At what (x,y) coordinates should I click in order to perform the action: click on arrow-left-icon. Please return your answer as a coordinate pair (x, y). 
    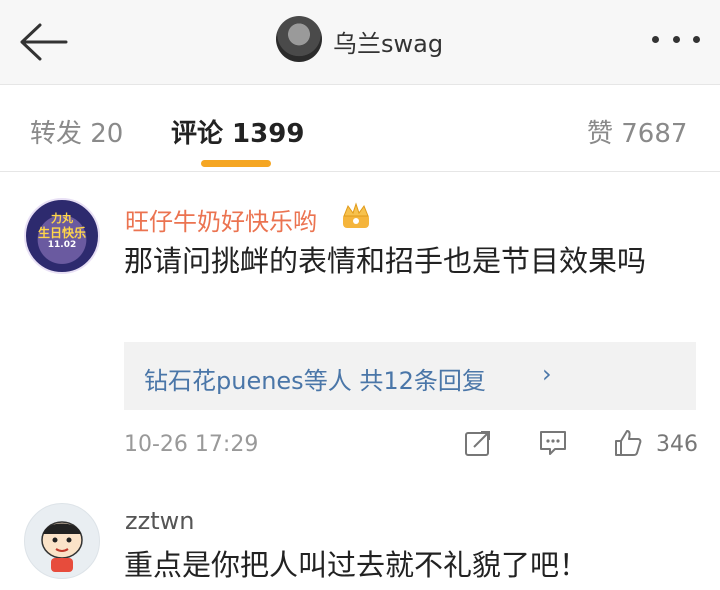
    Looking at the image, I should click on (44, 42).